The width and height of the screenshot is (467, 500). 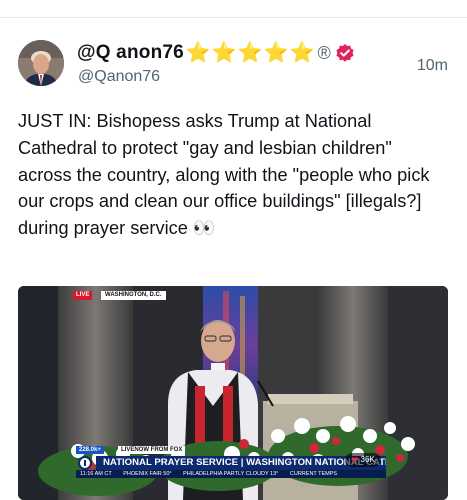 I want to click on ticker-item: CURRENT TEMPS, so click(x=313, y=474).